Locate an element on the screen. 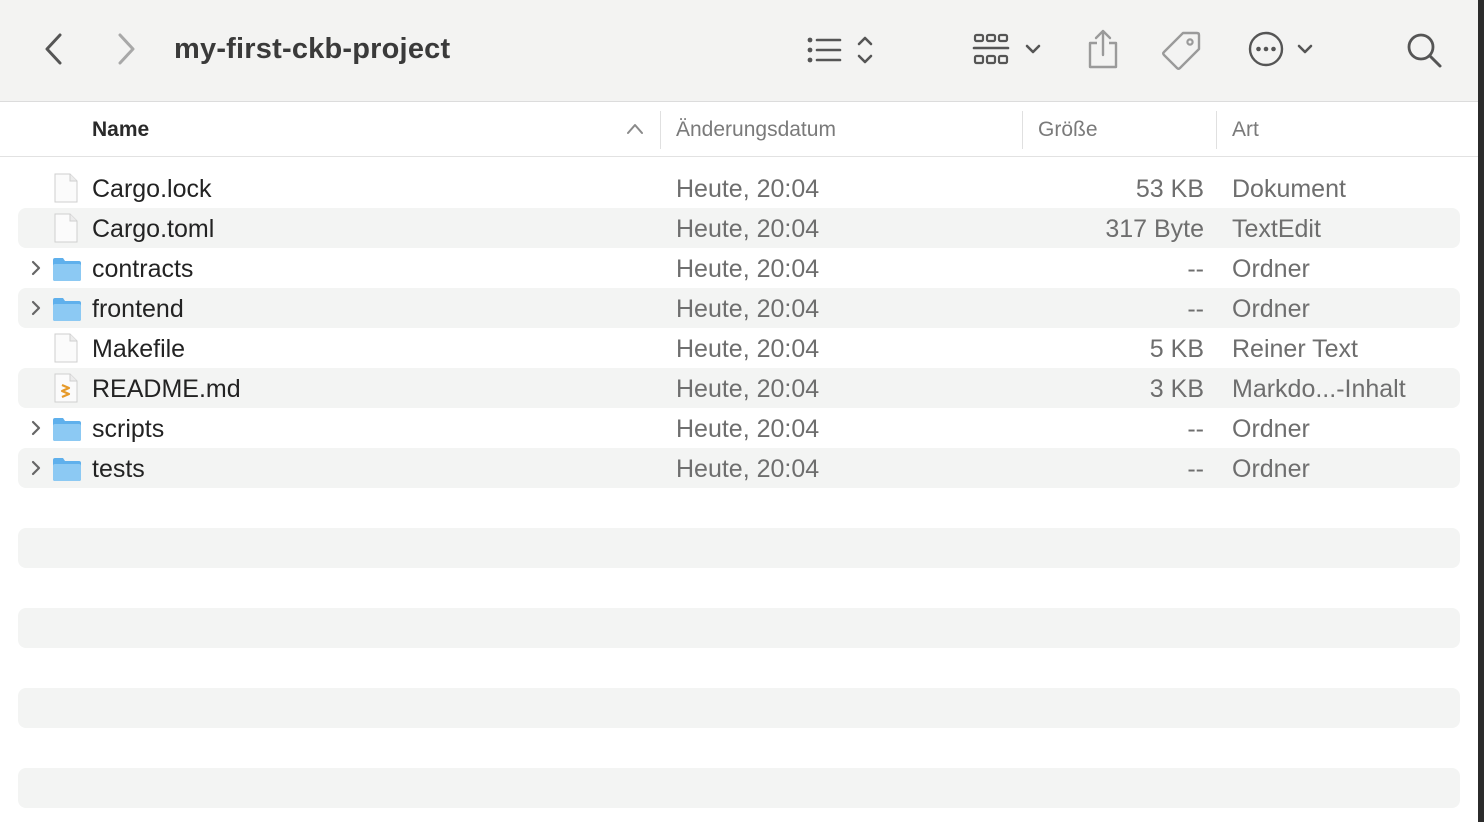 The width and height of the screenshot is (1484, 822). folder-row: contracts Heute, 20:04 -- Ordner is located at coordinates (739, 268).